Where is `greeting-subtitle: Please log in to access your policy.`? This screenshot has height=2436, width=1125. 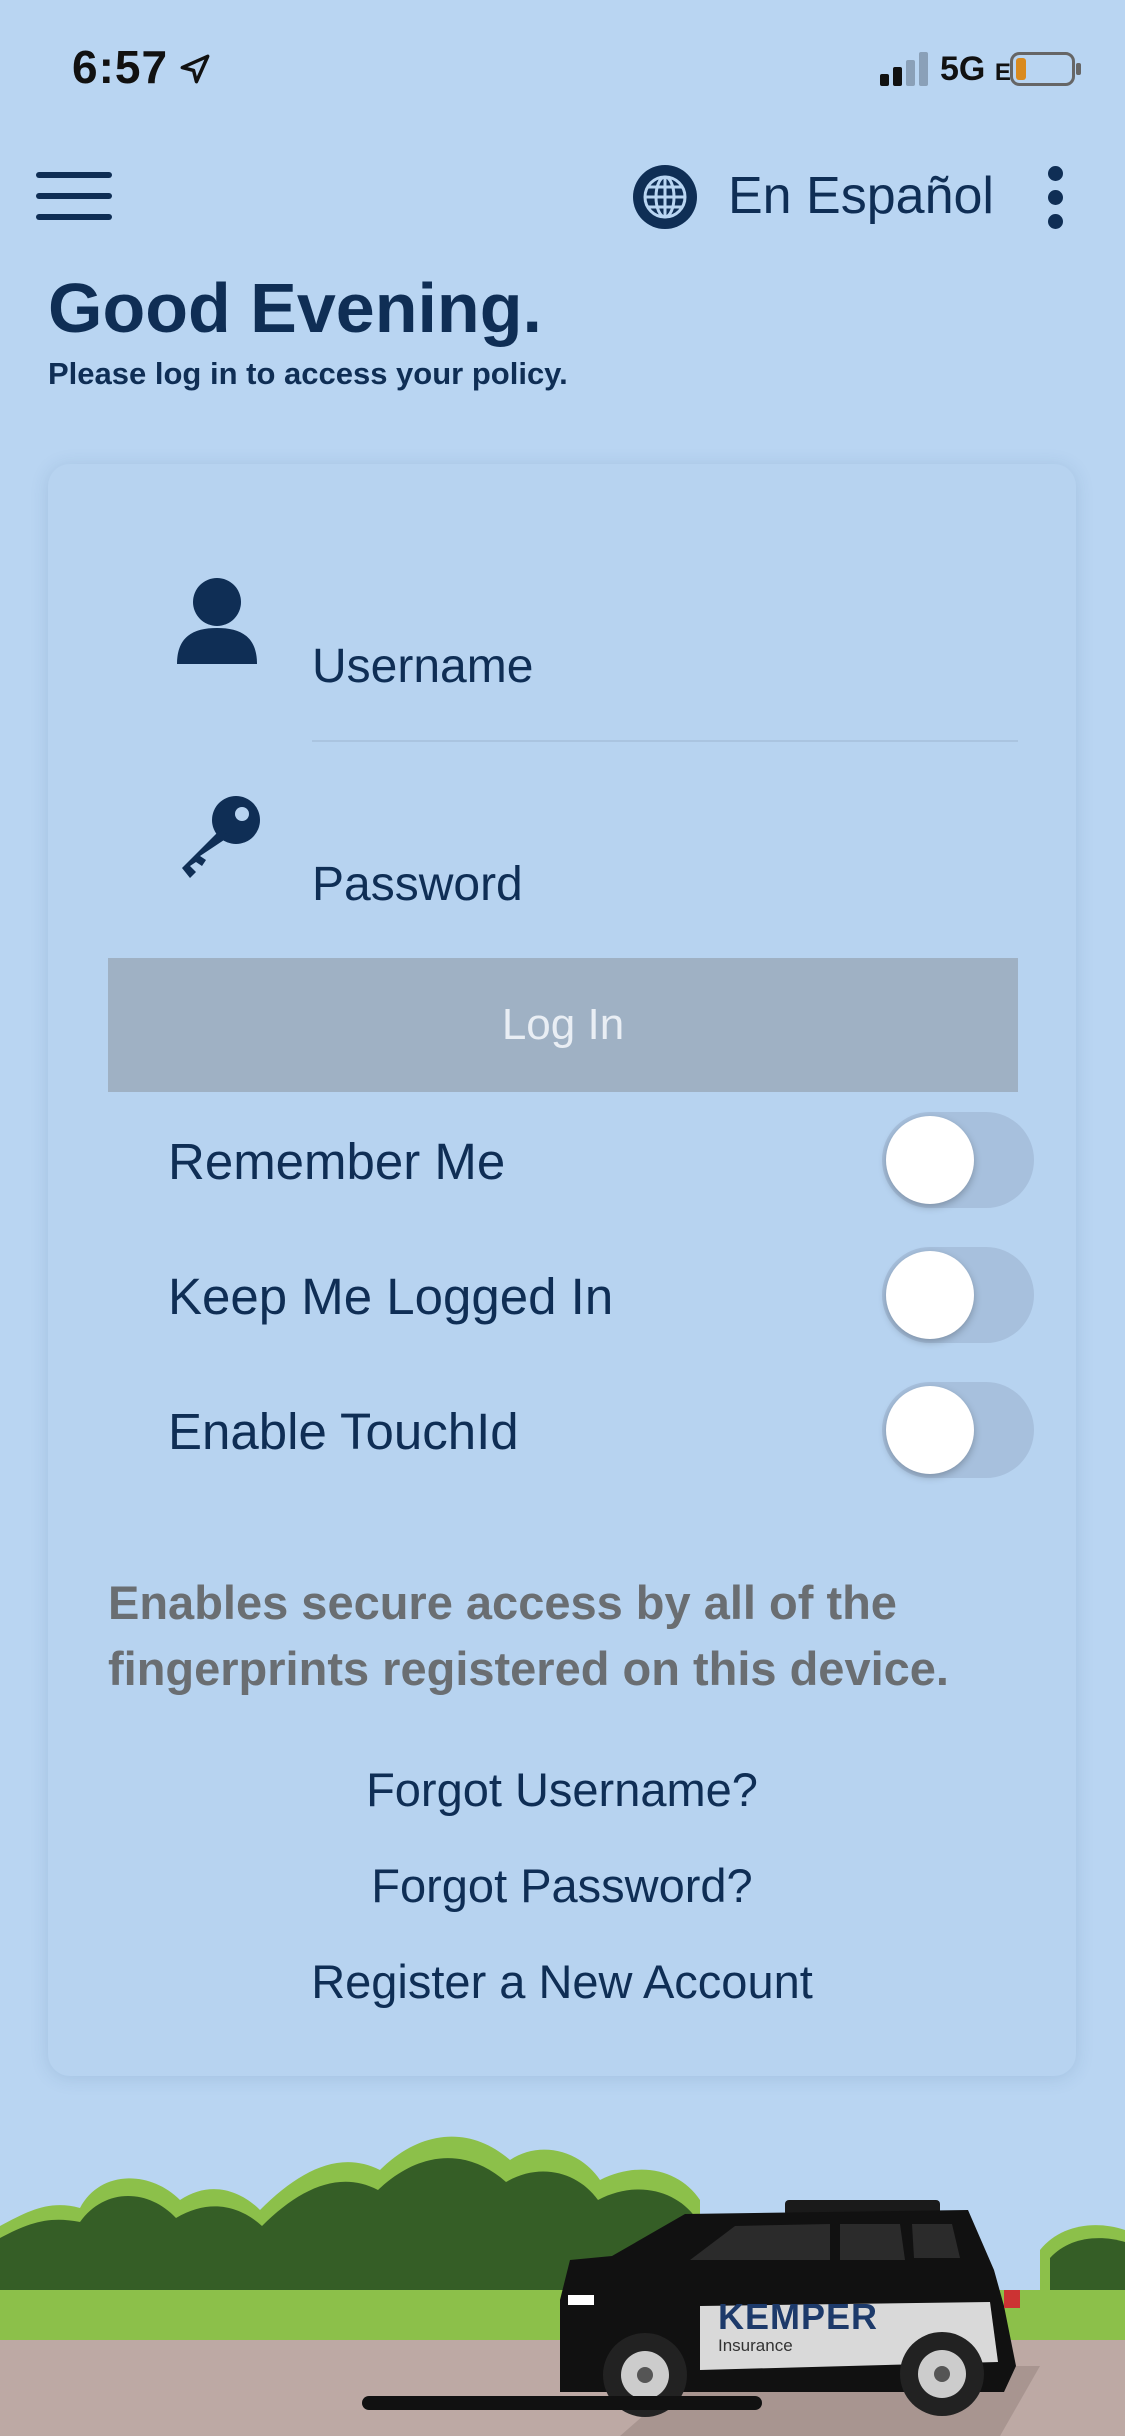 greeting-subtitle: Please log in to access your policy. is located at coordinates (308, 373).